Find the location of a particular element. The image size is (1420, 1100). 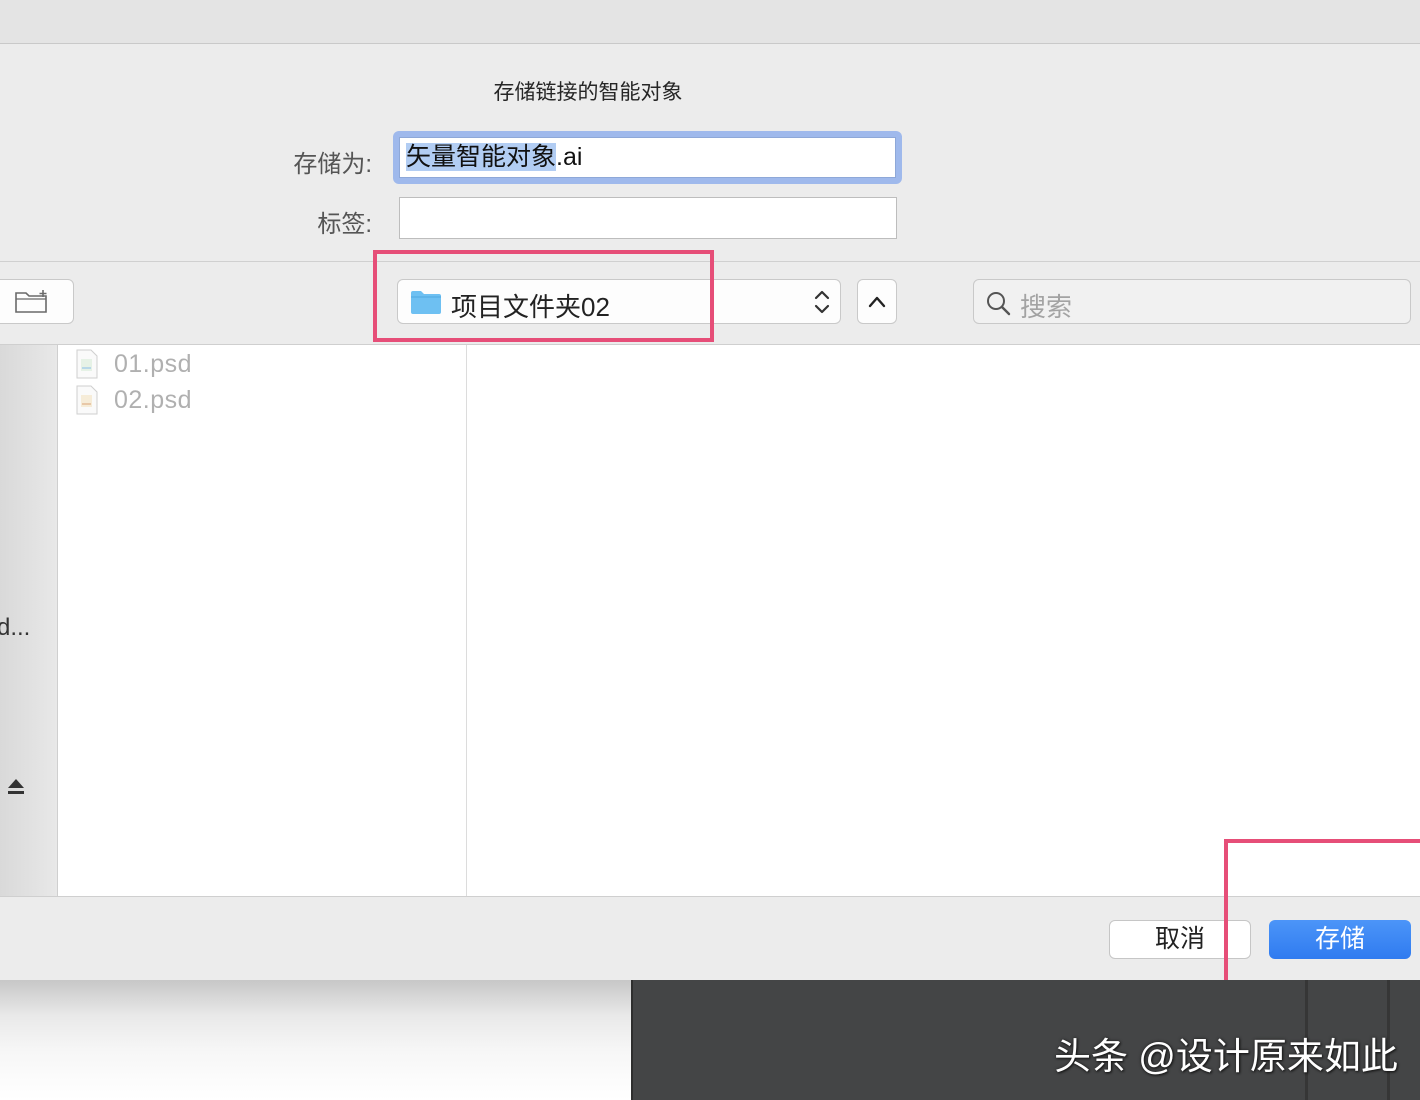

filename-extension: .ai is located at coordinates (569, 157).